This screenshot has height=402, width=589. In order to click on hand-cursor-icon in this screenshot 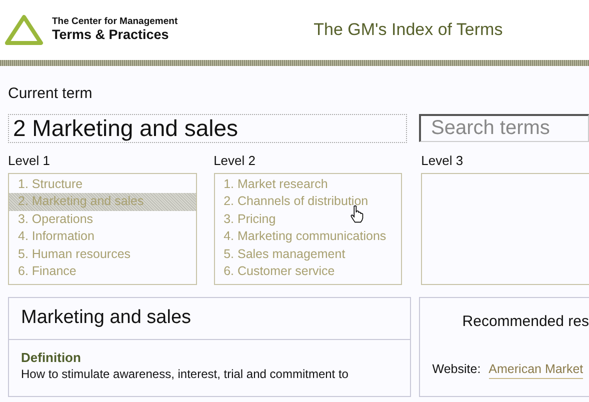, I will do `click(357, 214)`.